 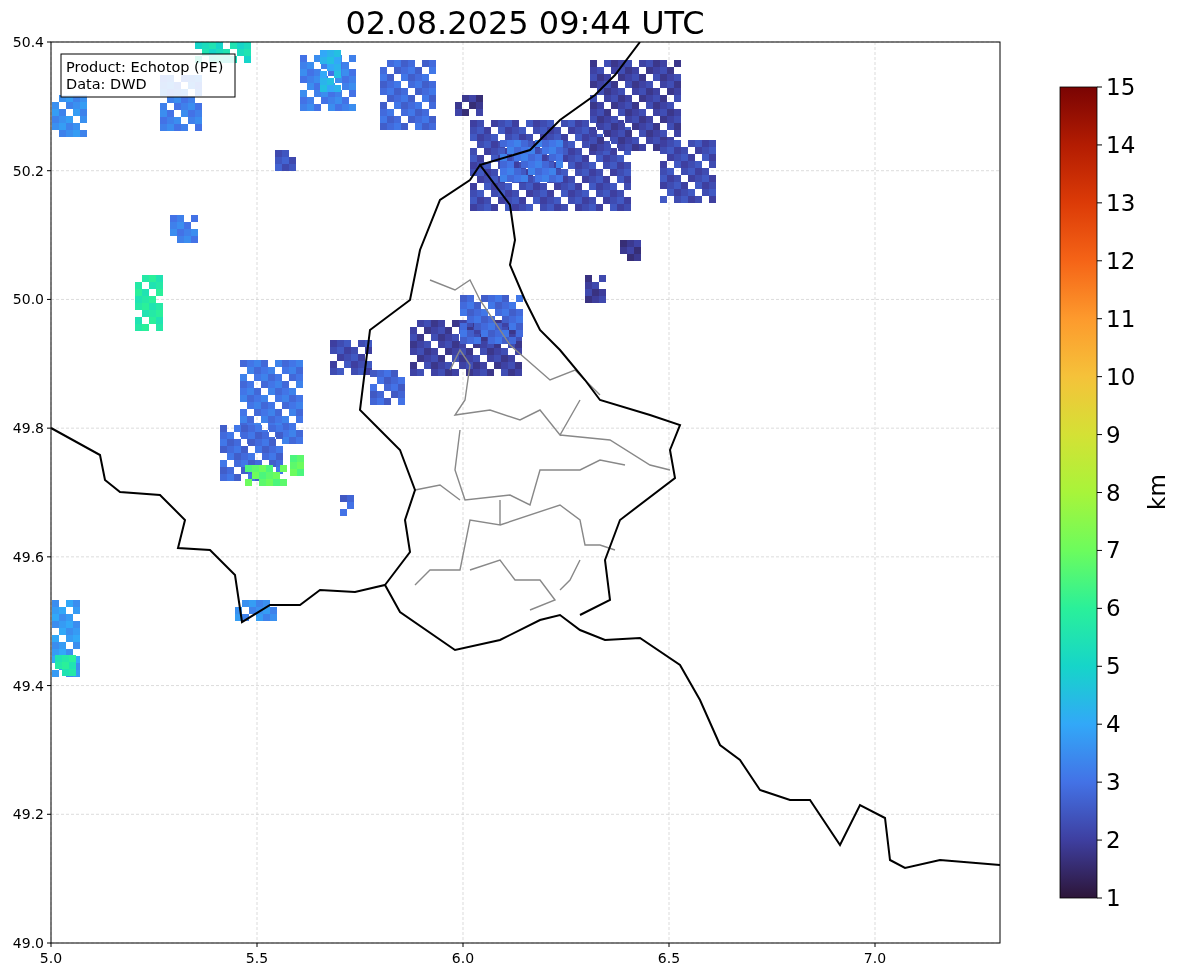 I want to click on colorbar-tick-label: 13, so click(x=1121, y=202).